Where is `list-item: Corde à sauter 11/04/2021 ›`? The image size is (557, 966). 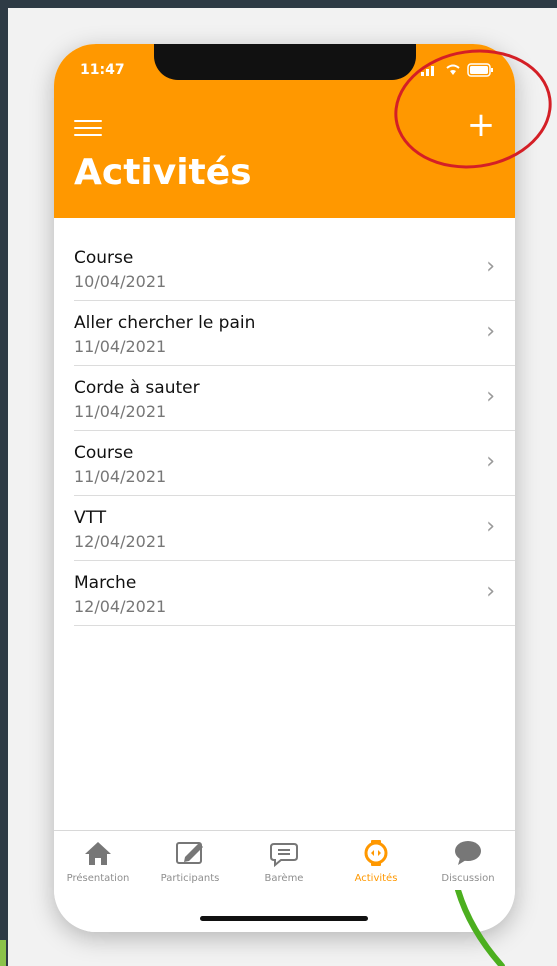 list-item: Corde à sauter 11/04/2021 › is located at coordinates (294, 398).